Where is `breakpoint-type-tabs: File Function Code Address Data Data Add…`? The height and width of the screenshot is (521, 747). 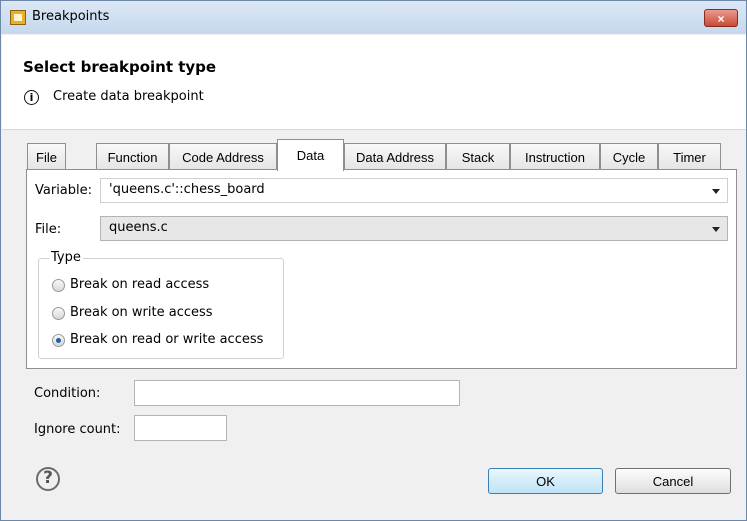
breakpoint-type-tabs: File Function Code Address Data Data Add… is located at coordinates (374, 155).